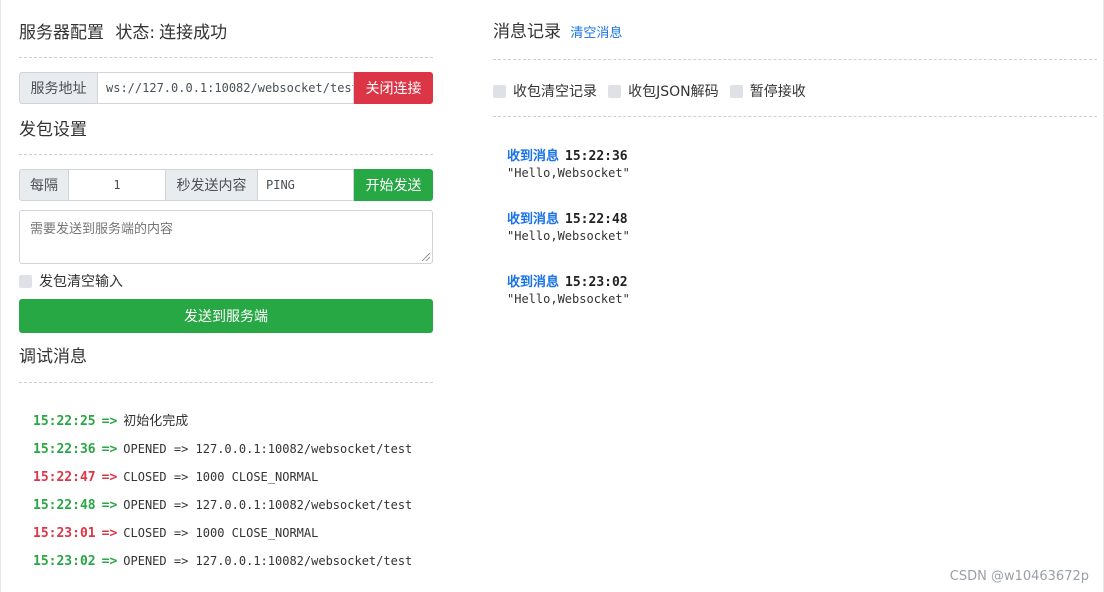 The height and width of the screenshot is (592, 1104). Describe the element at coordinates (64, 561) in the screenshot. I see `log-time: 15:23:02` at that location.